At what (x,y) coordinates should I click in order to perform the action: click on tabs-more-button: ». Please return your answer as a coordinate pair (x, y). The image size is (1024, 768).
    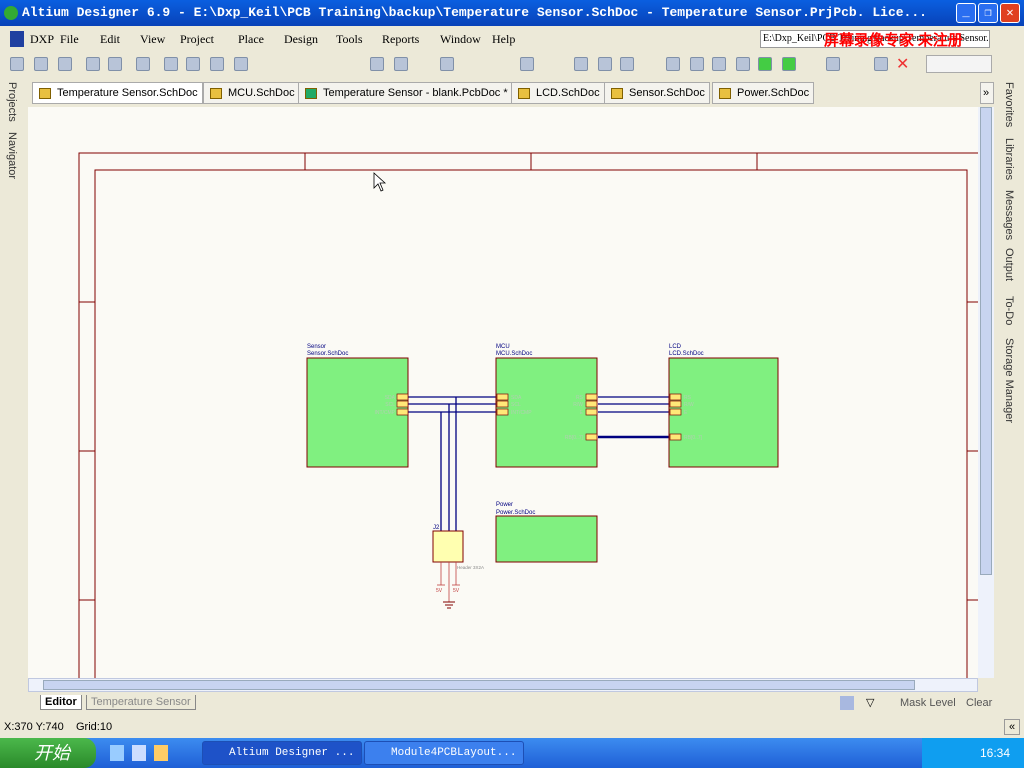
    Looking at the image, I should click on (987, 93).